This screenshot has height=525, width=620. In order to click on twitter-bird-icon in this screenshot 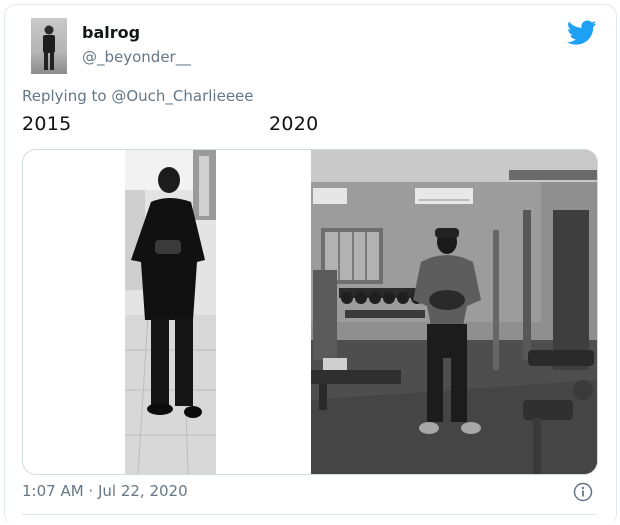, I will do `click(582, 33)`.